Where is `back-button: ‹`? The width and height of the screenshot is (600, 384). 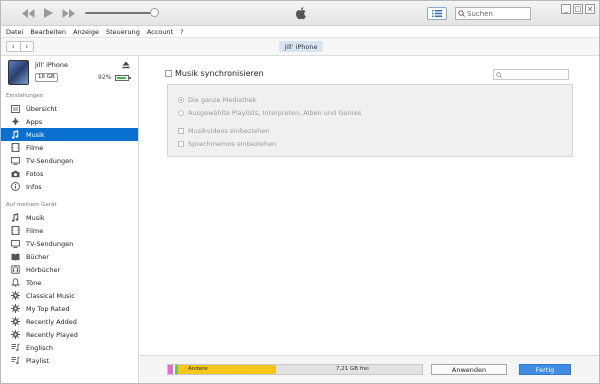
back-button: ‹ is located at coordinates (14, 46).